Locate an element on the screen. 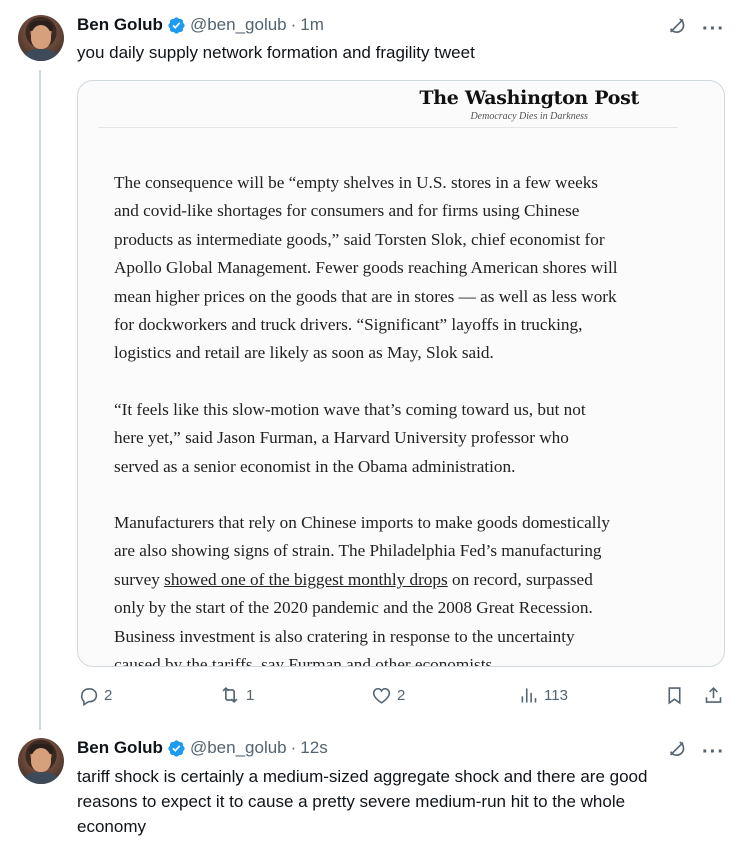  timestamp: 12s is located at coordinates (313, 748).